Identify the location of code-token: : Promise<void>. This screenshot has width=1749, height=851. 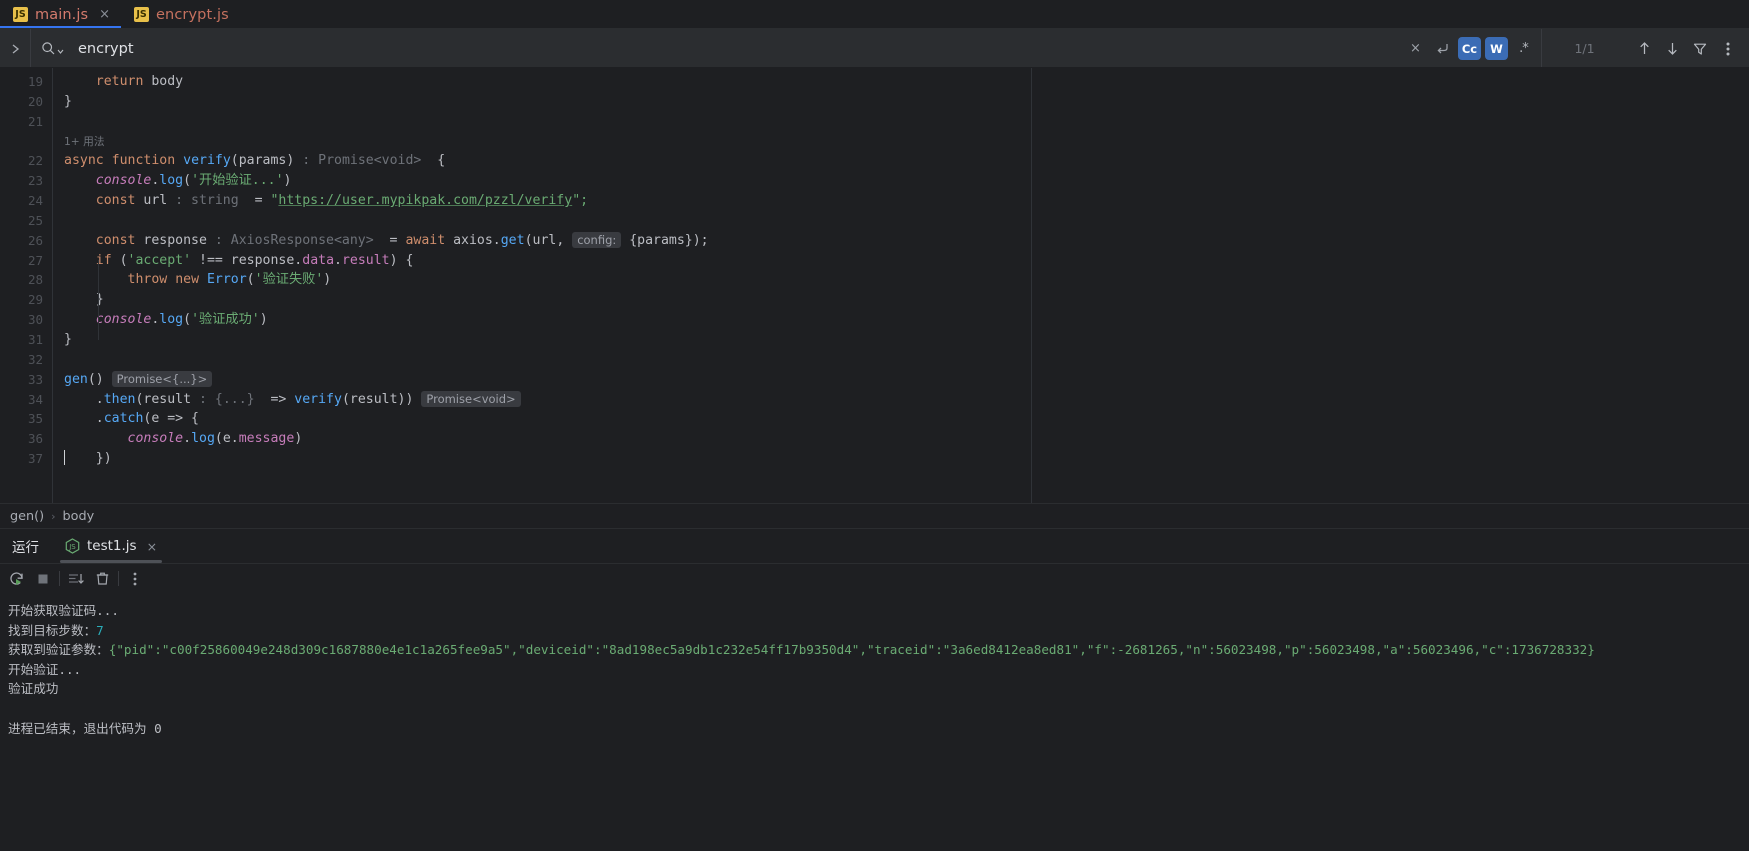
(358, 161).